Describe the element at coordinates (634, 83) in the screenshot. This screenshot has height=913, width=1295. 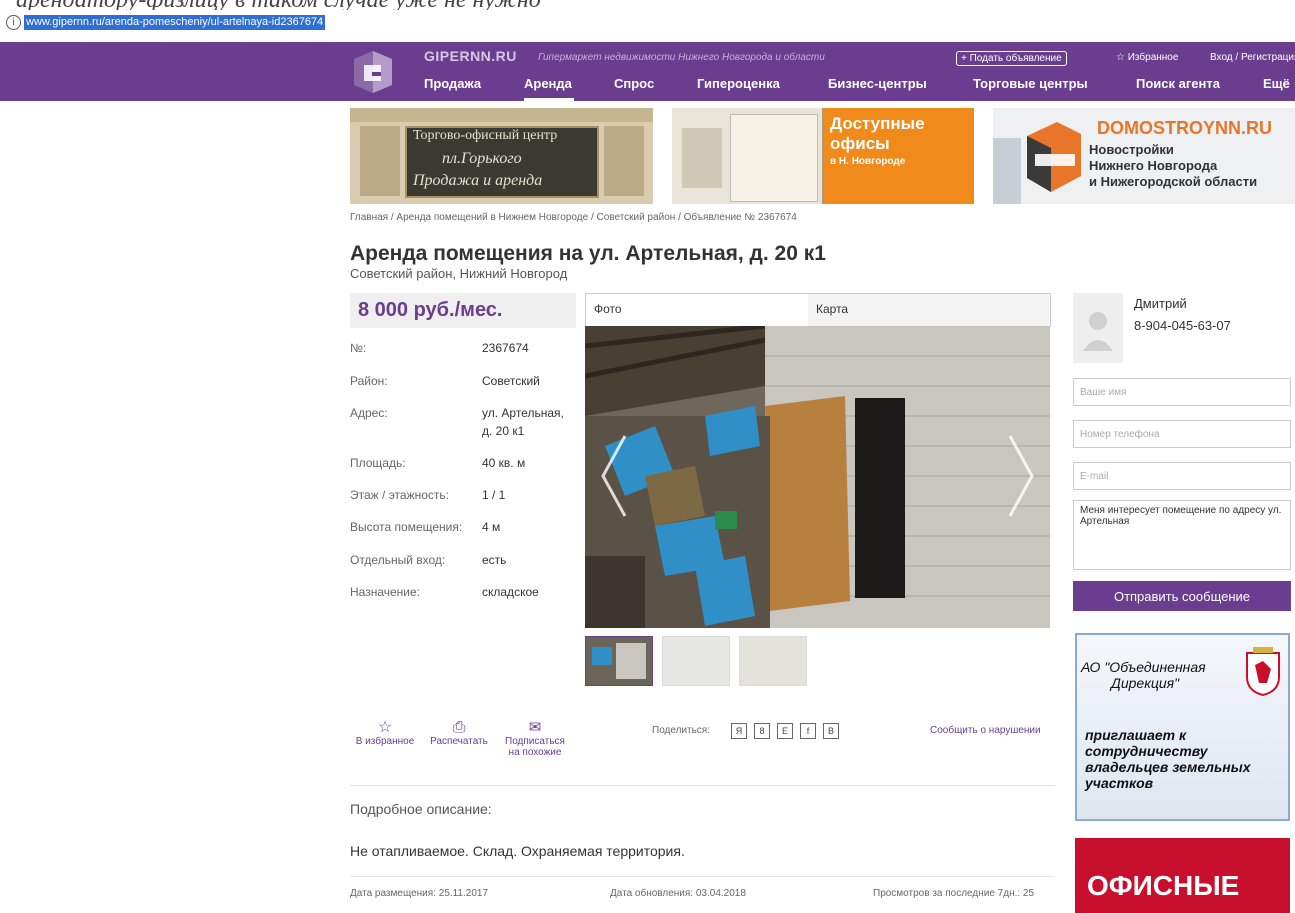
I see `nav-demand: Спрос` at that location.